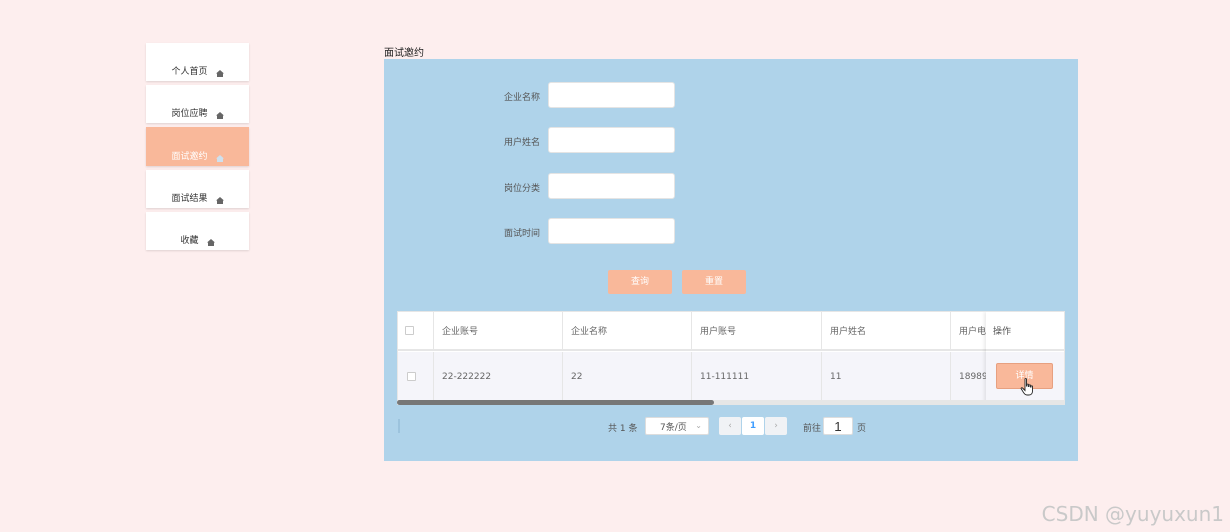 This screenshot has height=532, width=1230. What do you see at coordinates (757, 376) in the screenshot?
I see `cell-user-account: 11-111111` at bounding box center [757, 376].